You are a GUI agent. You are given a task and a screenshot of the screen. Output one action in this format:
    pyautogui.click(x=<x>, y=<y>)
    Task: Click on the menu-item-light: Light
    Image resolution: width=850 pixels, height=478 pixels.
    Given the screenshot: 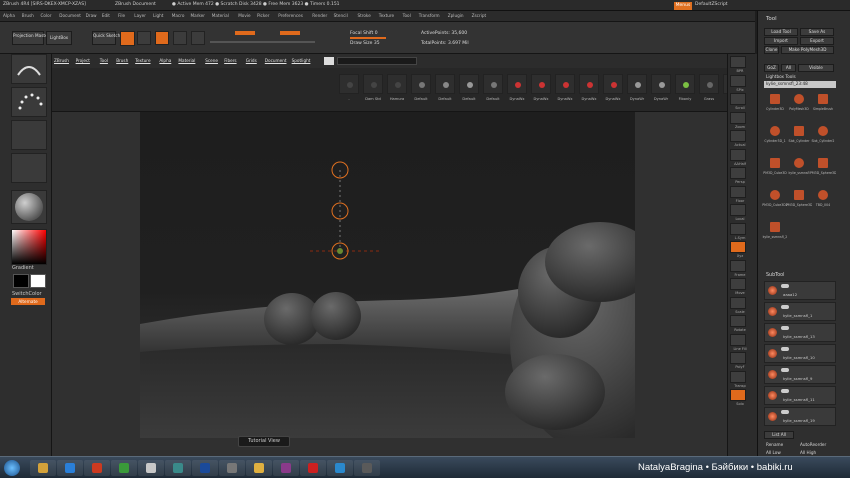 What is the action you would take?
    pyautogui.click(x=158, y=15)
    